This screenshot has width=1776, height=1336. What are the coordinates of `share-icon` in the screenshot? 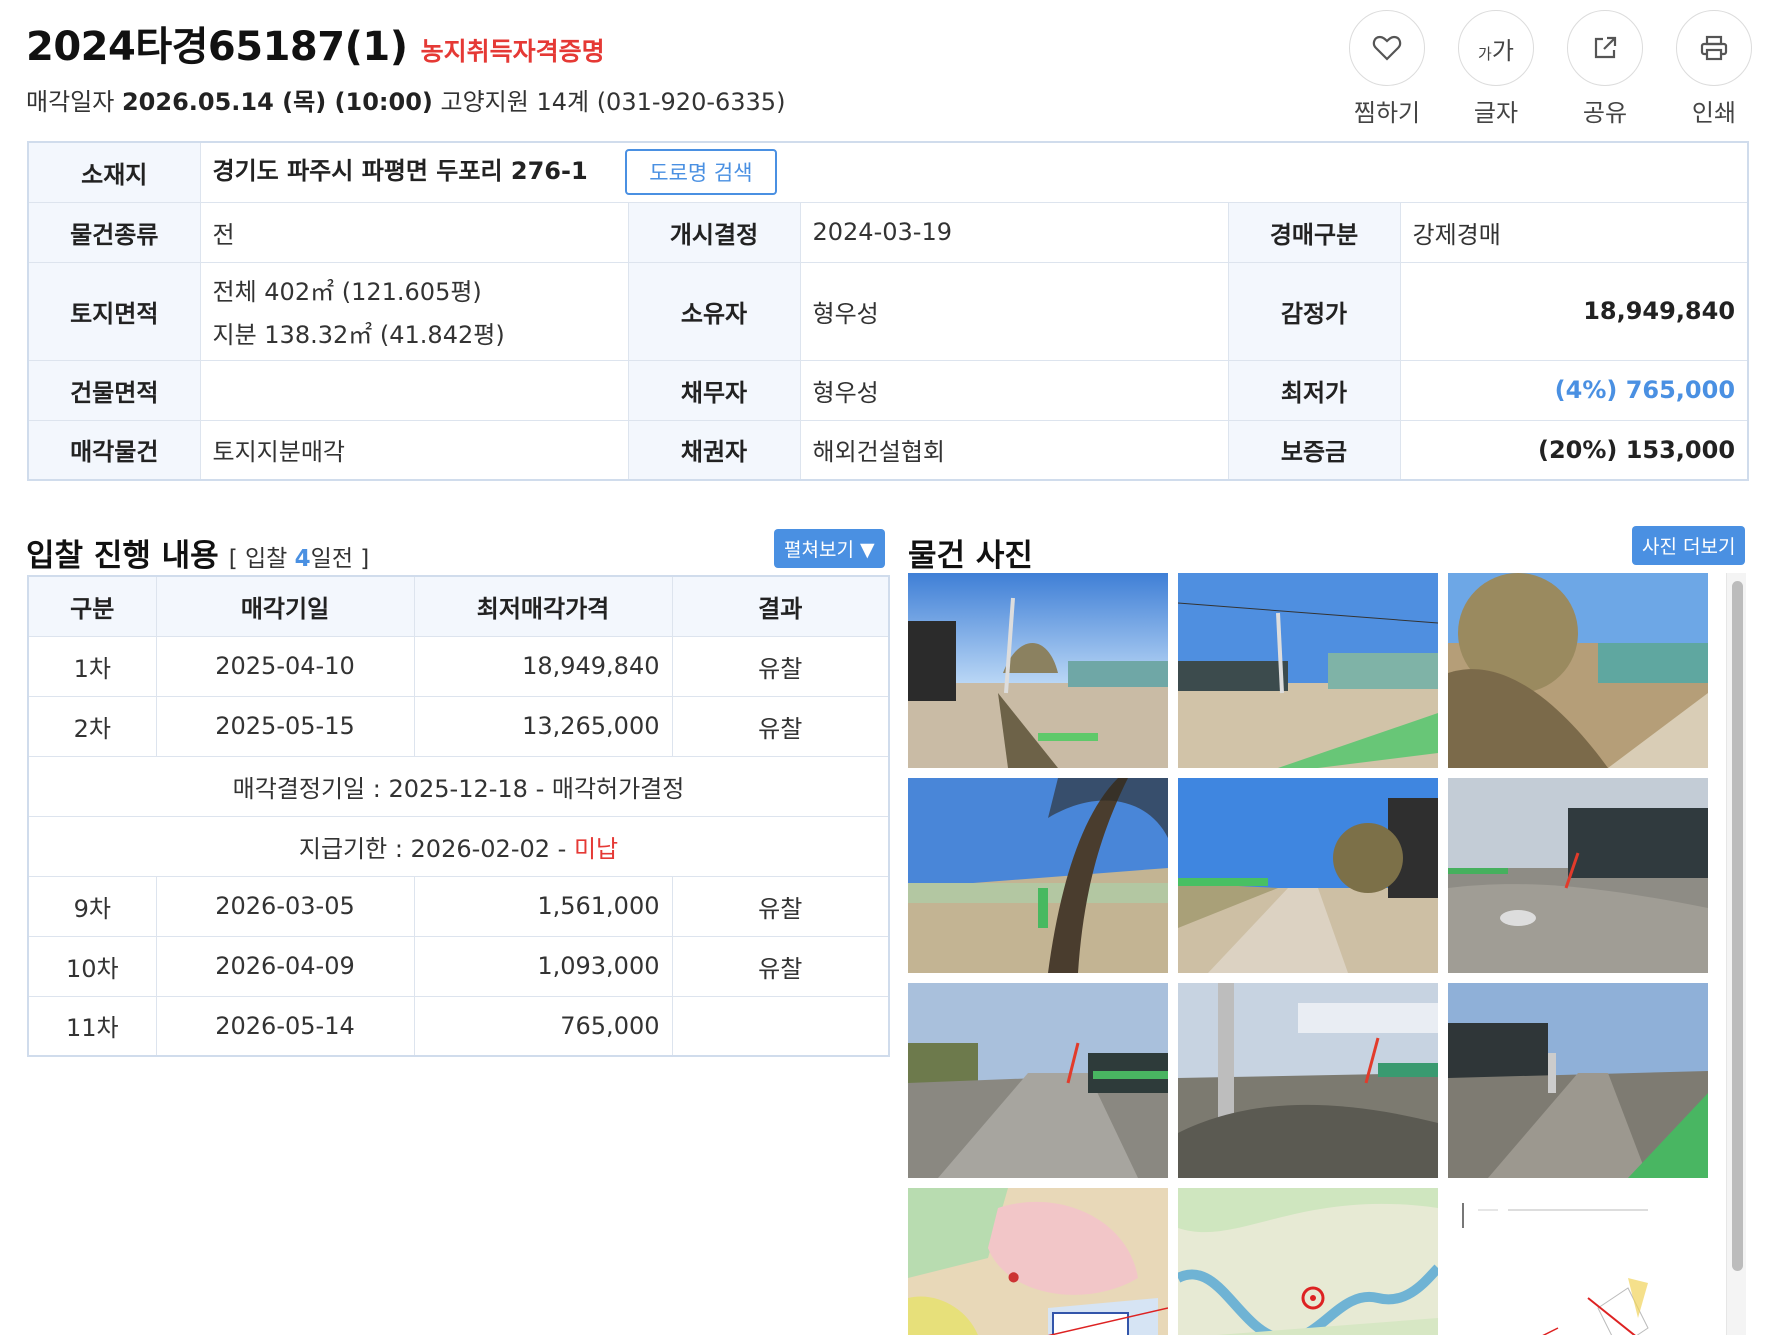 It's located at (1605, 48).